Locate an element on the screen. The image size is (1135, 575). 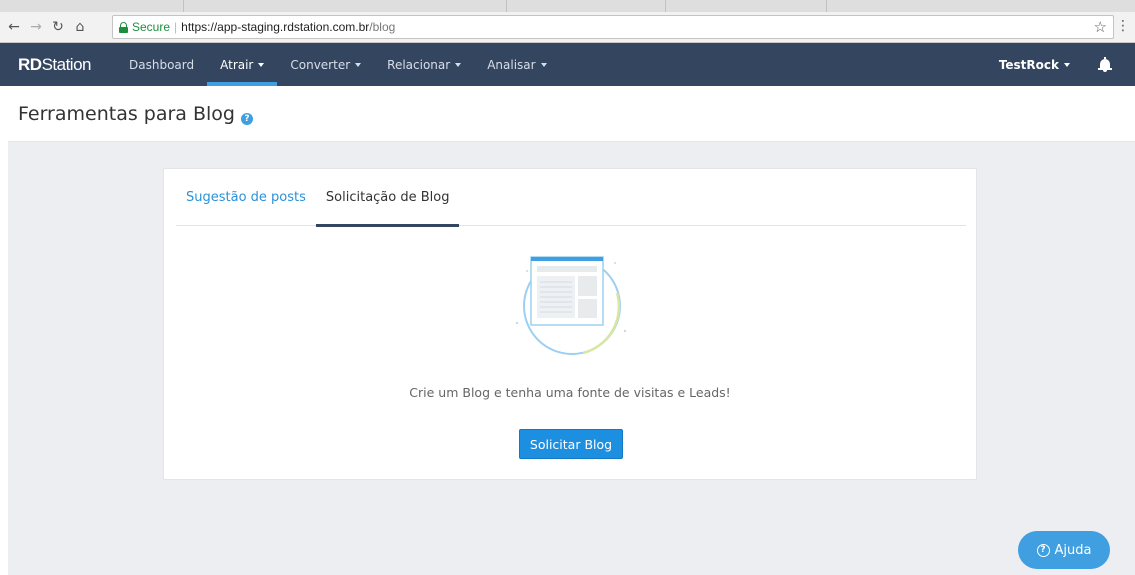
page-title: Ferramentas para Blog? is located at coordinates (135, 114).